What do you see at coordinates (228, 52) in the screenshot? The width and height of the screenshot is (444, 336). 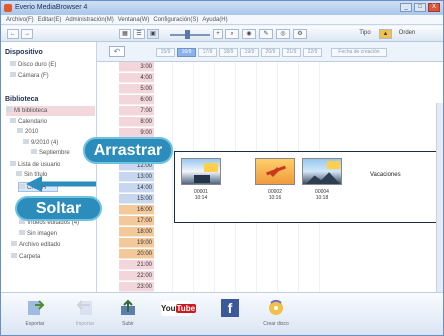 I see `date-tab: 18/9` at bounding box center [228, 52].